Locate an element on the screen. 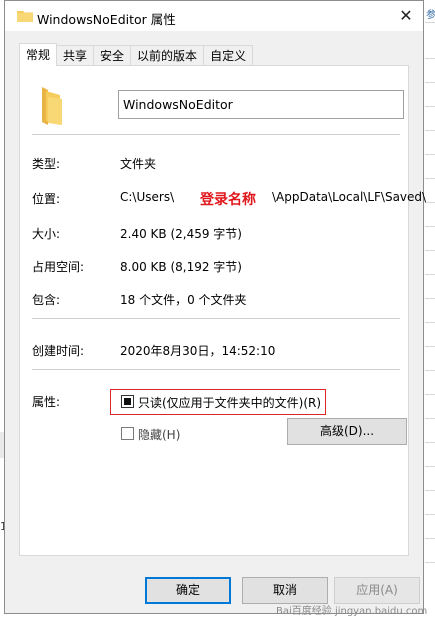 The image size is (435, 622). attributes-label: 属性: is located at coordinates (46, 402).